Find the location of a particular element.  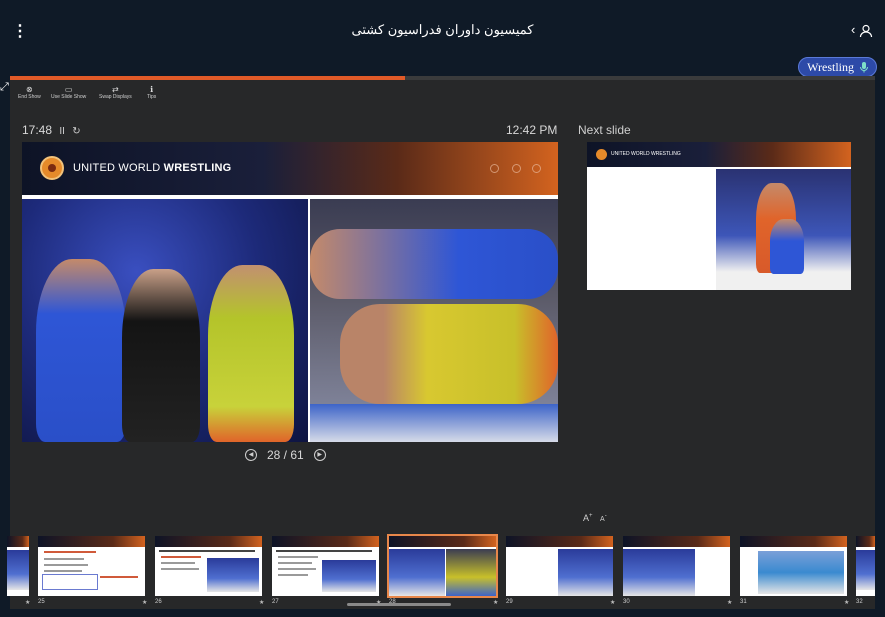

close-circle-icon: ⊗ is located at coordinates (29, 89).